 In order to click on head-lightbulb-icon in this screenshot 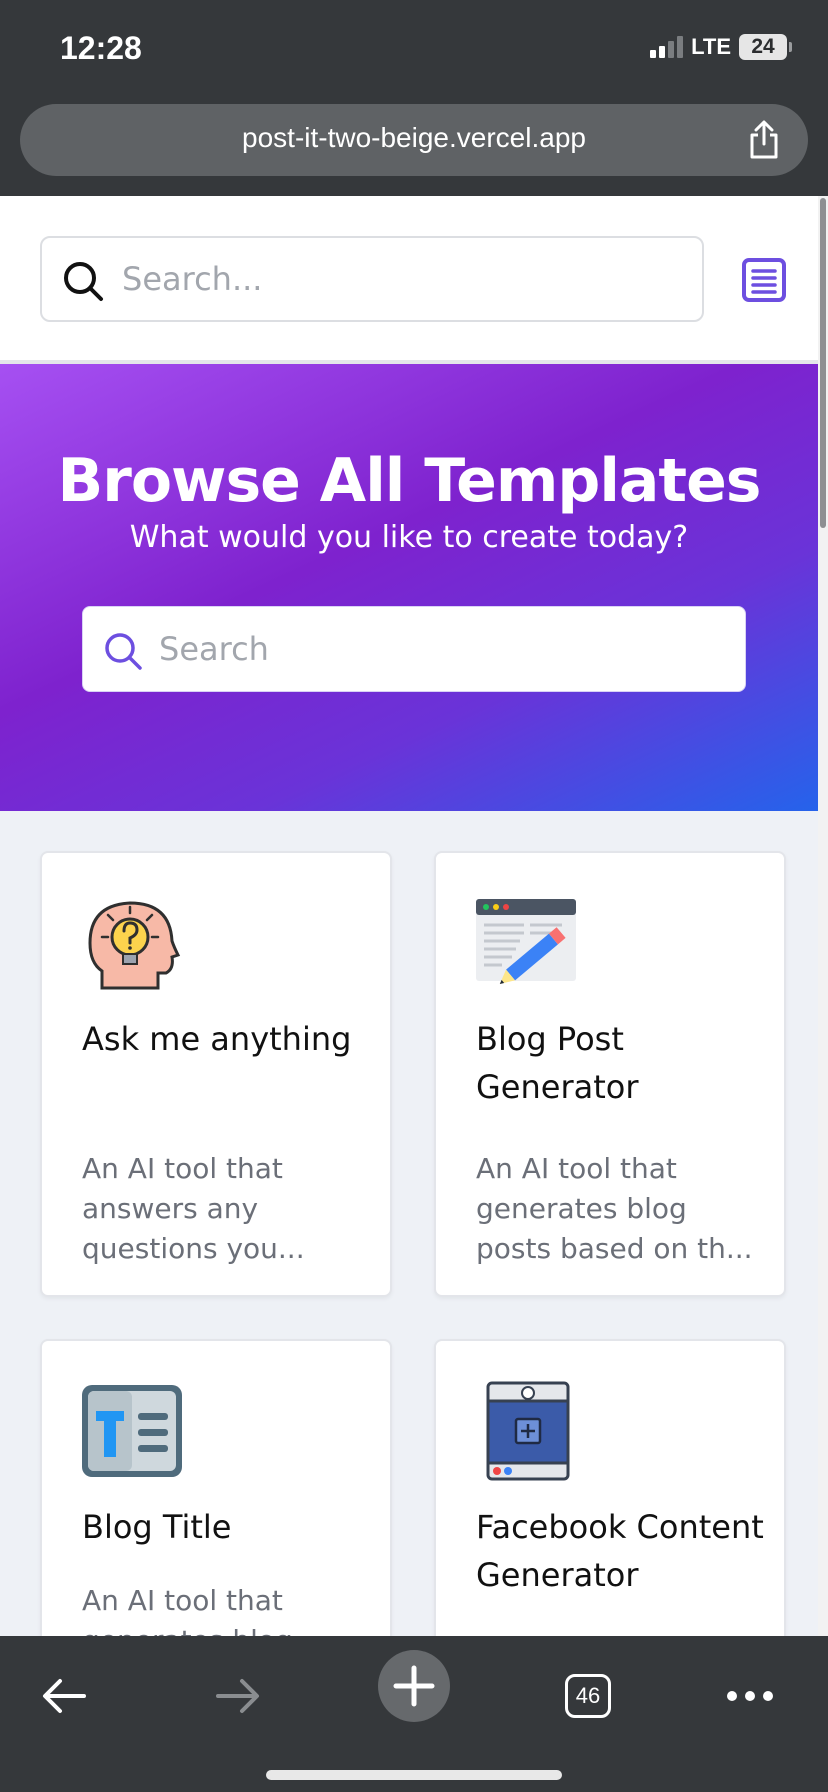, I will do `click(134, 945)`.